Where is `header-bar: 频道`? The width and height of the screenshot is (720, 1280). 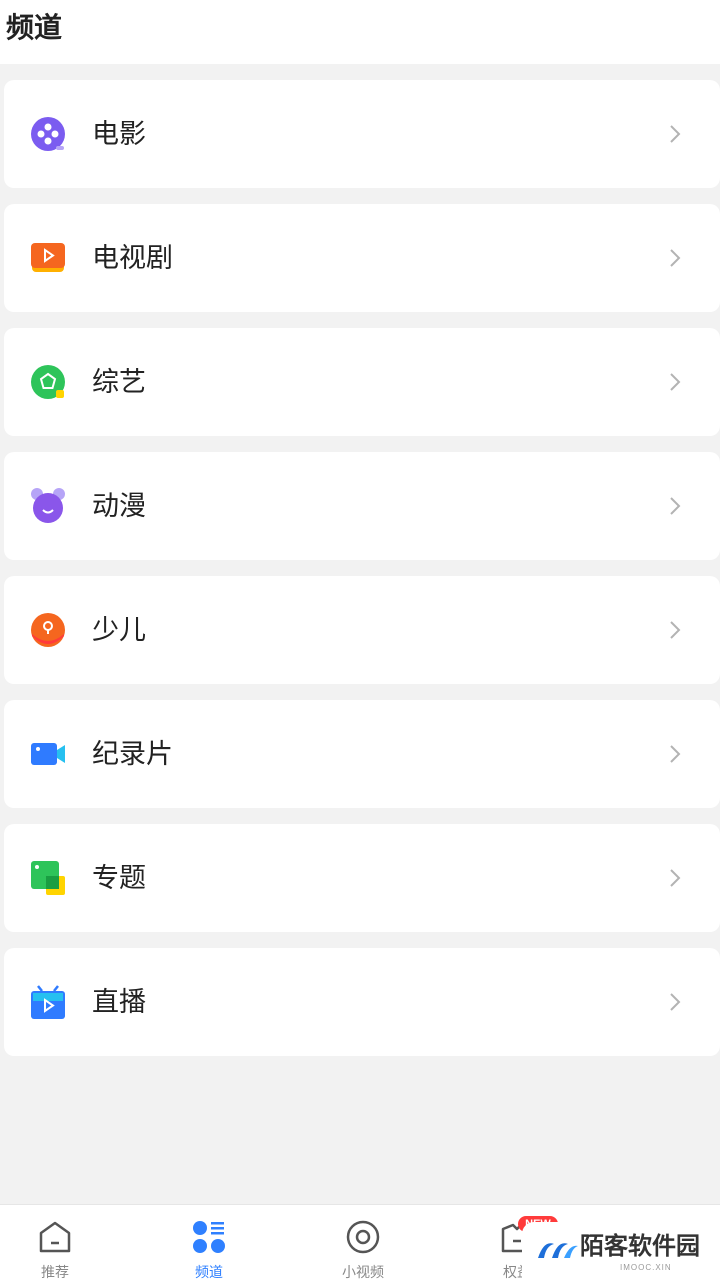 header-bar: 频道 is located at coordinates (360, 32).